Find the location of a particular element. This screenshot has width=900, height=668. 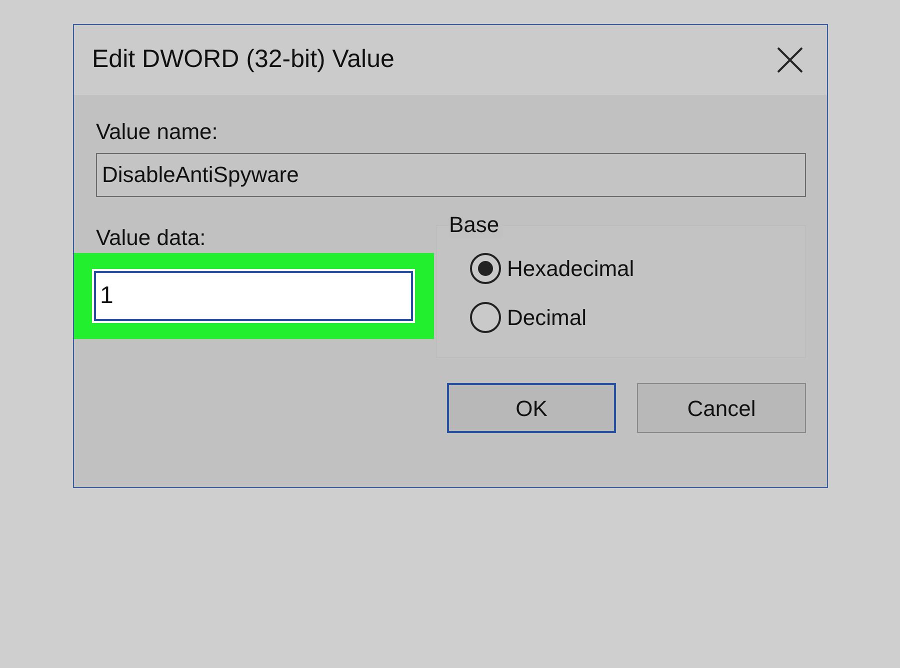

close-icon is located at coordinates (790, 60).